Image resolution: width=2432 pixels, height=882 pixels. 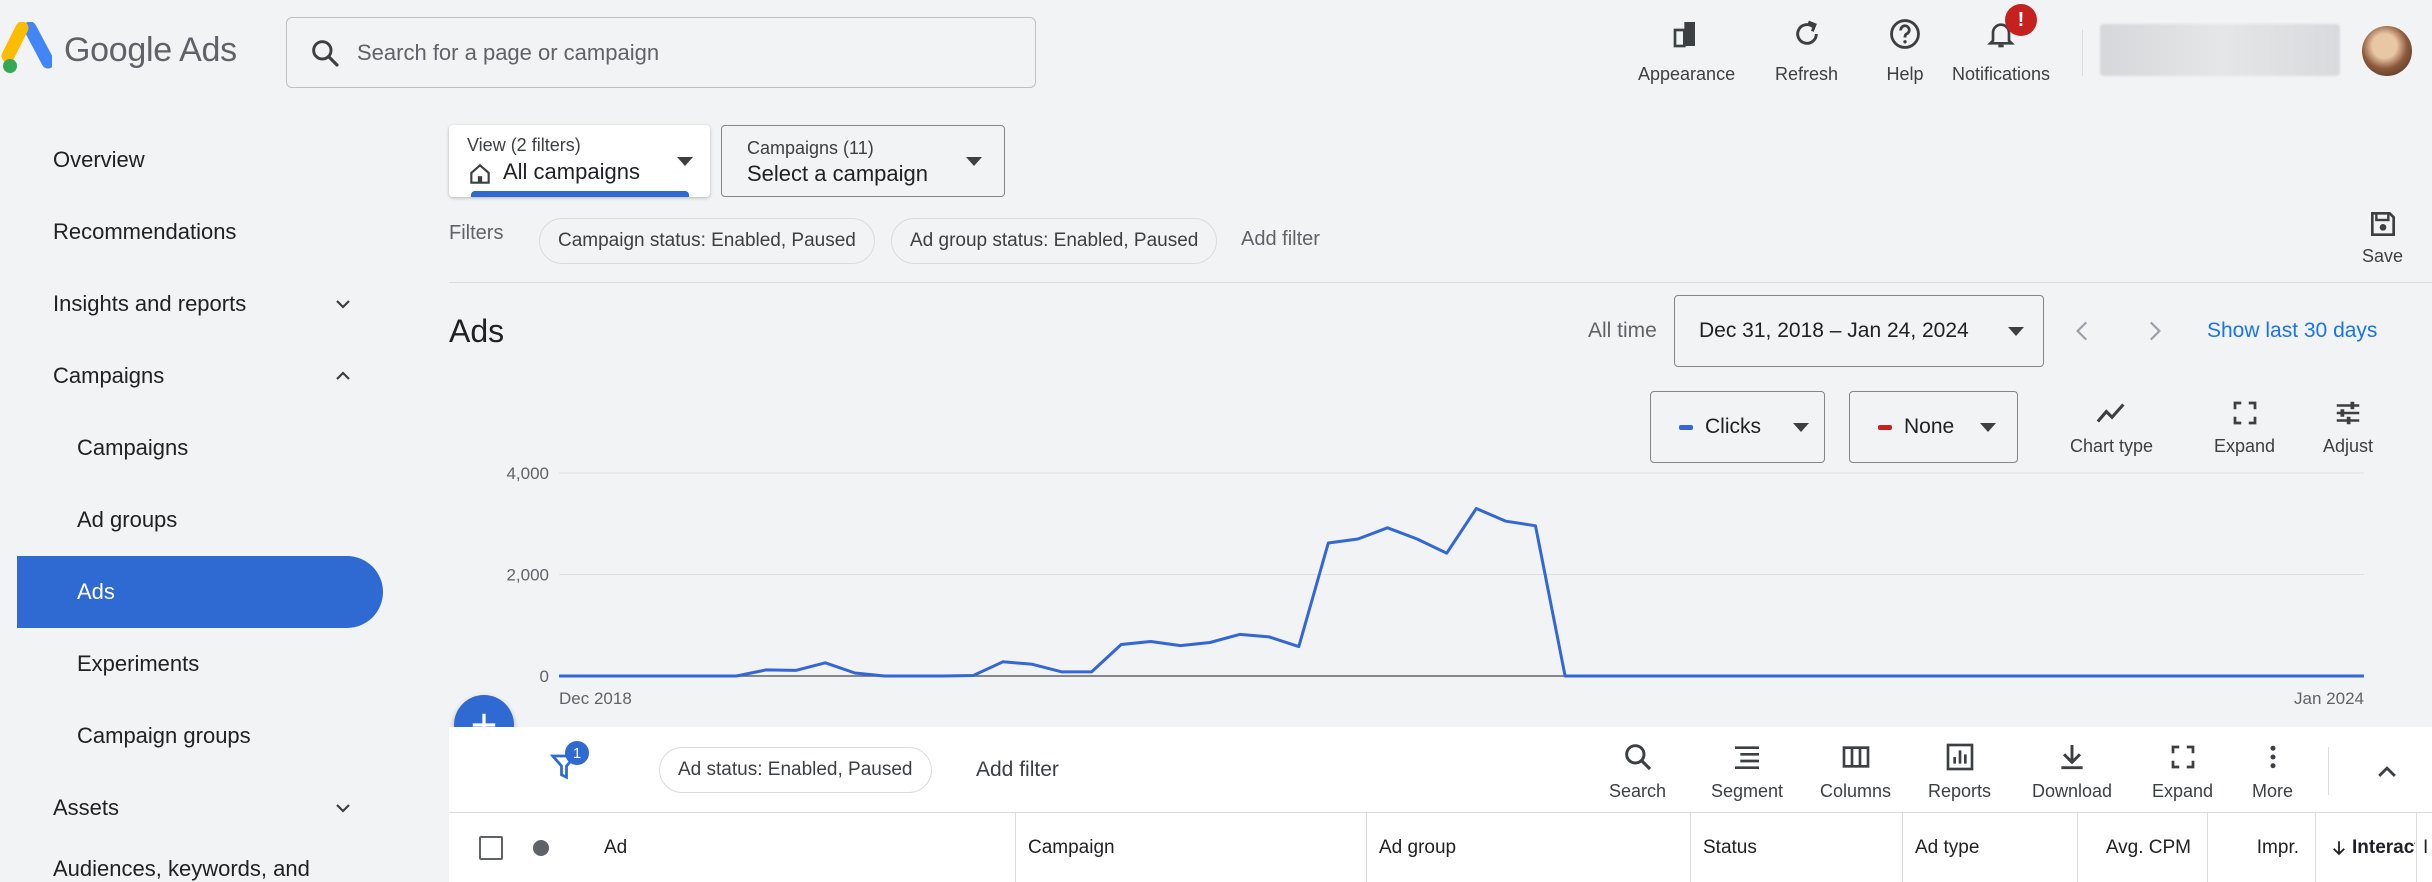 I want to click on sidebar-item-experiments: Experiments, so click(x=200, y=664).